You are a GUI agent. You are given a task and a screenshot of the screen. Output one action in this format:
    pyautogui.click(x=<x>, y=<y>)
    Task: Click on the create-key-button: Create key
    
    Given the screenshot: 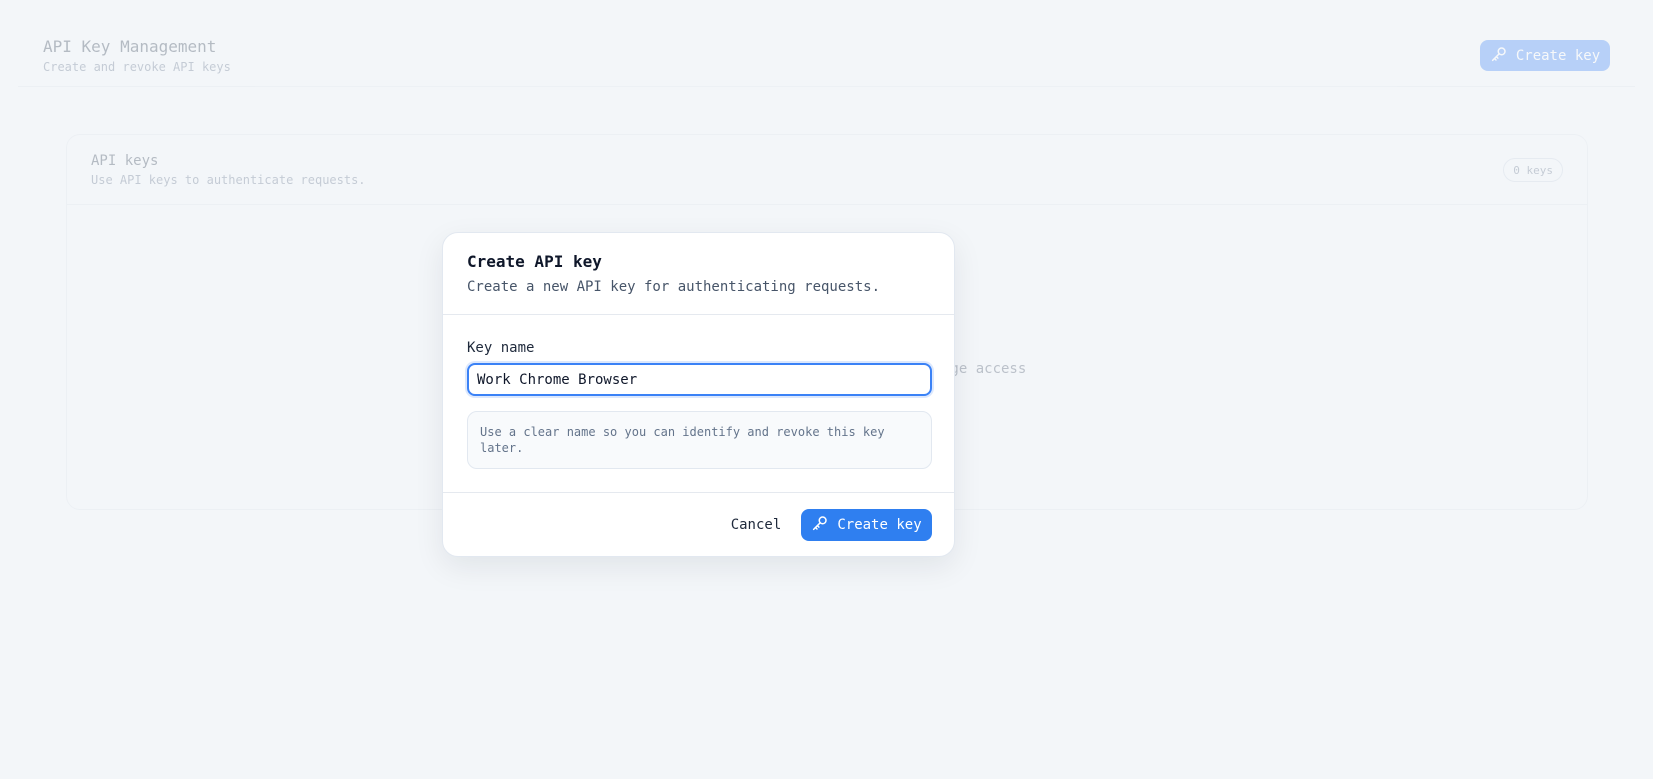 What is the action you would take?
    pyautogui.click(x=866, y=525)
    